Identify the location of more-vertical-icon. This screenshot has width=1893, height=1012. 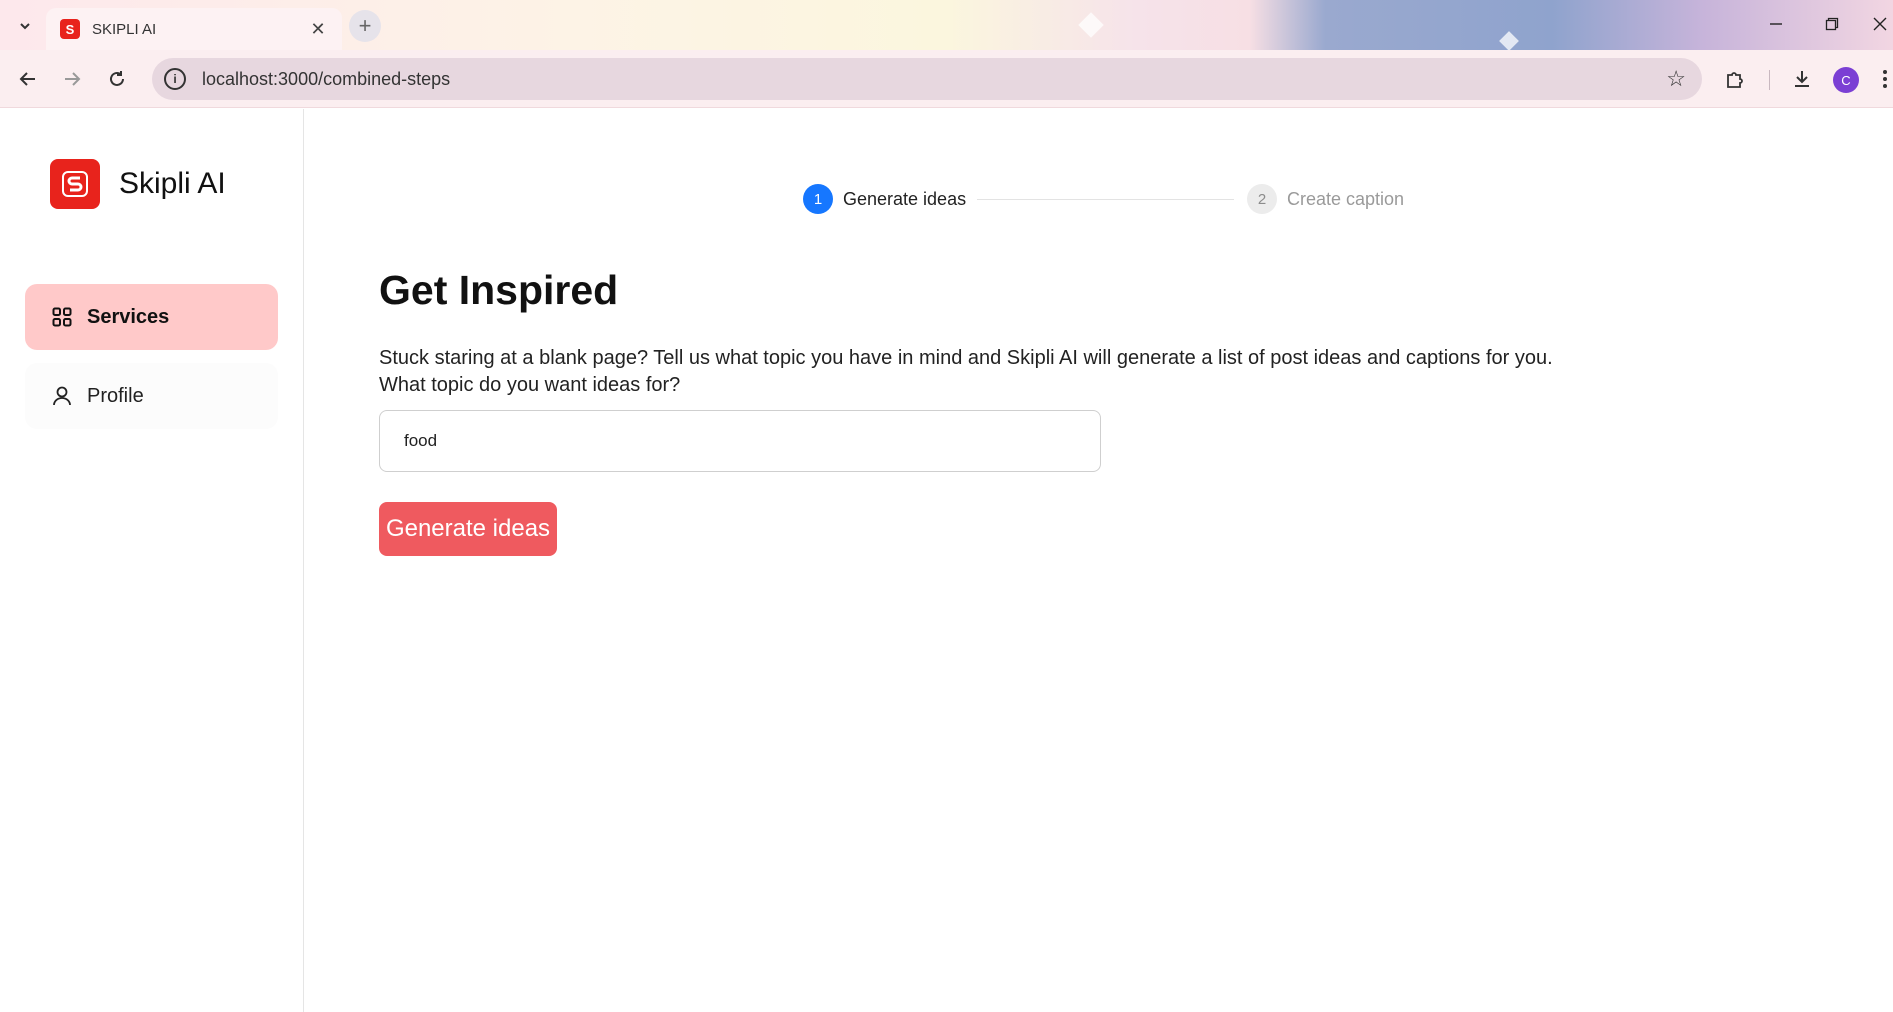
(1884, 79).